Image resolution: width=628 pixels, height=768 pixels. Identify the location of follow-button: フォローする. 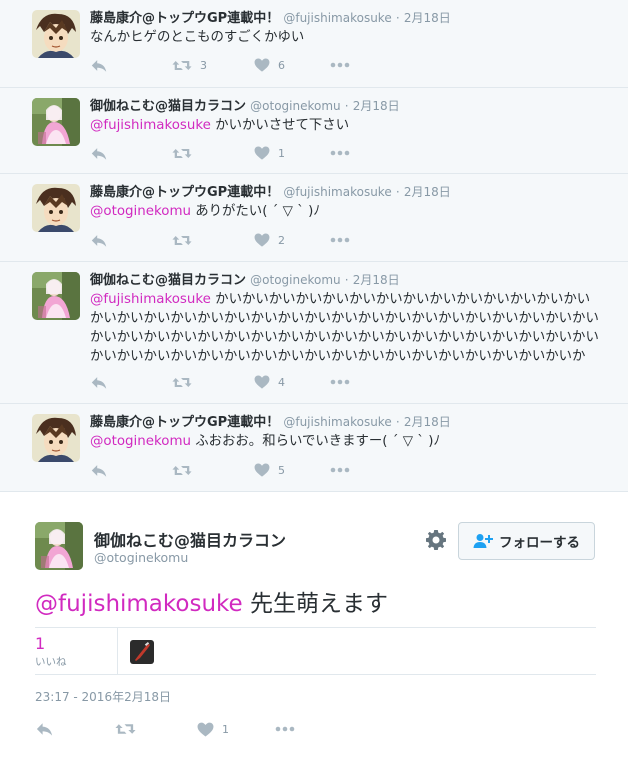
(526, 541).